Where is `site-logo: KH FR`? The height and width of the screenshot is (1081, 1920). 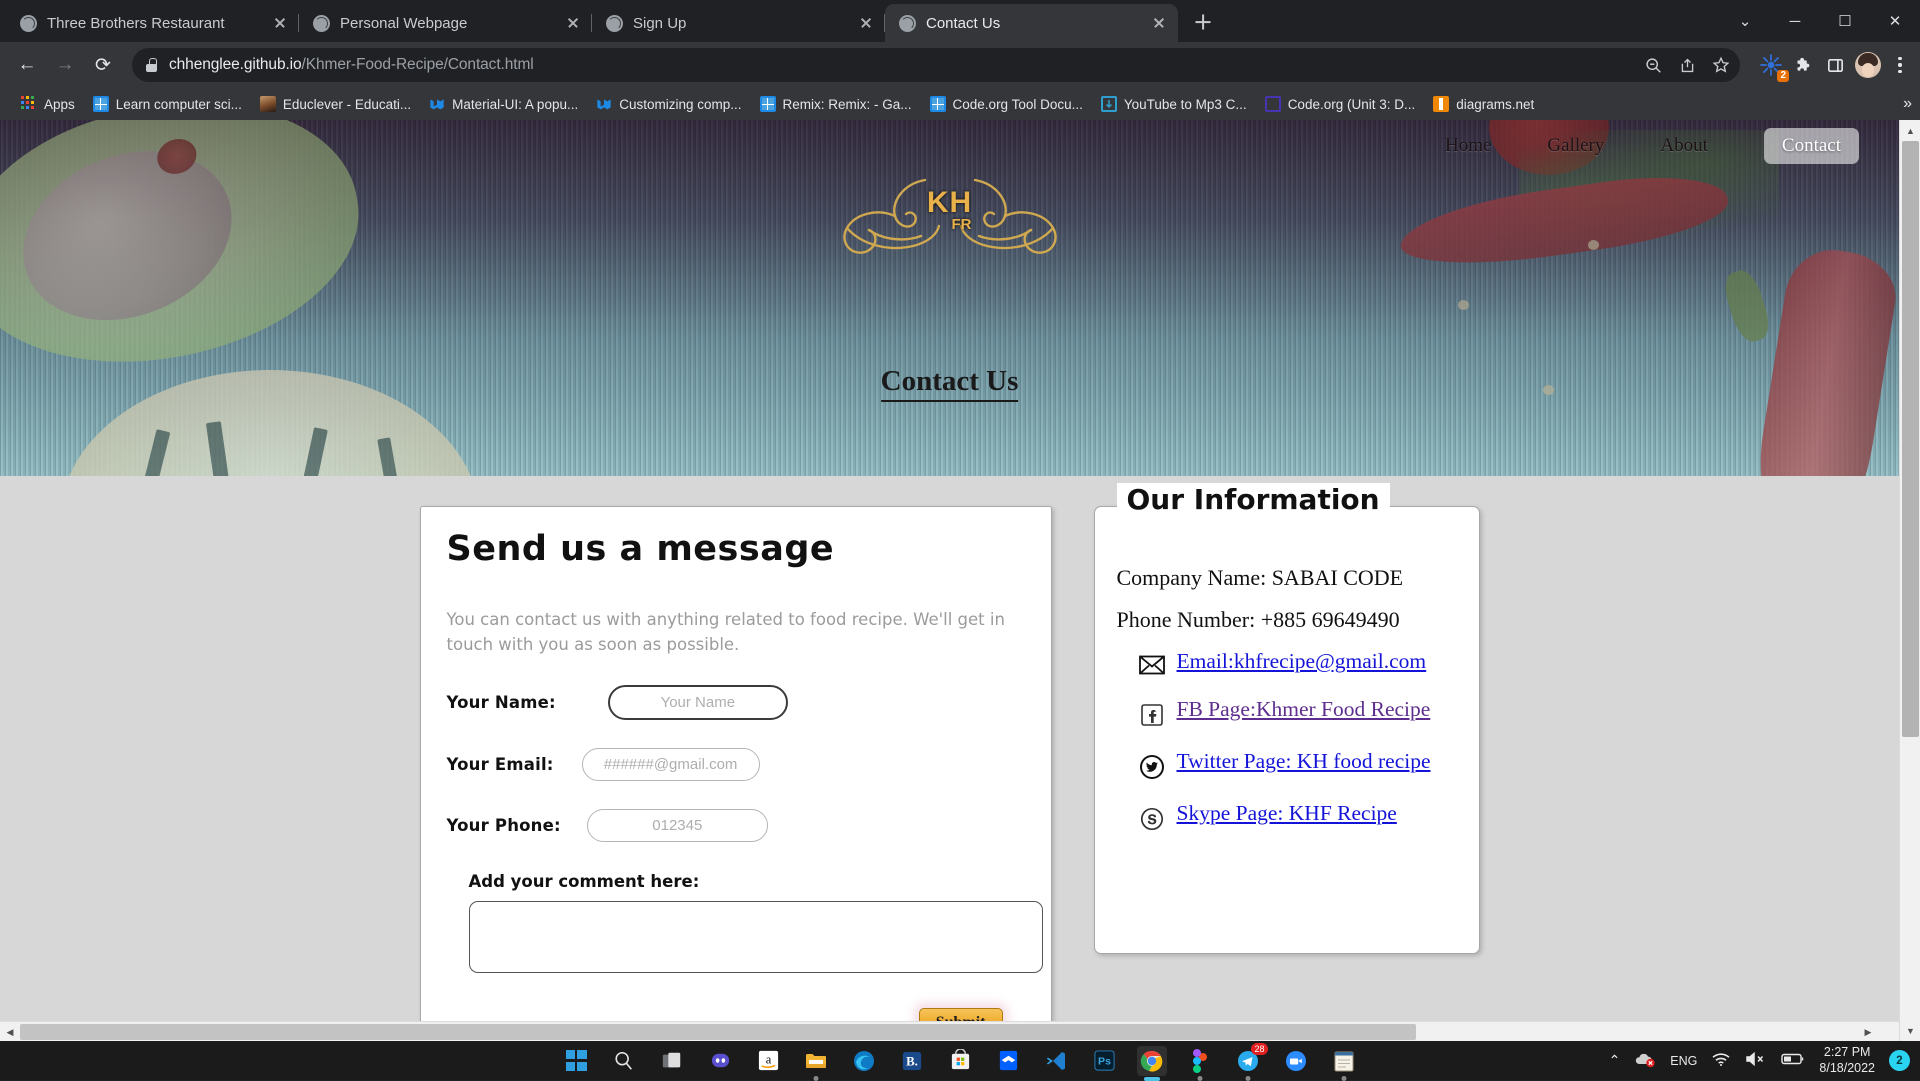 site-logo: KH FR is located at coordinates (950, 212).